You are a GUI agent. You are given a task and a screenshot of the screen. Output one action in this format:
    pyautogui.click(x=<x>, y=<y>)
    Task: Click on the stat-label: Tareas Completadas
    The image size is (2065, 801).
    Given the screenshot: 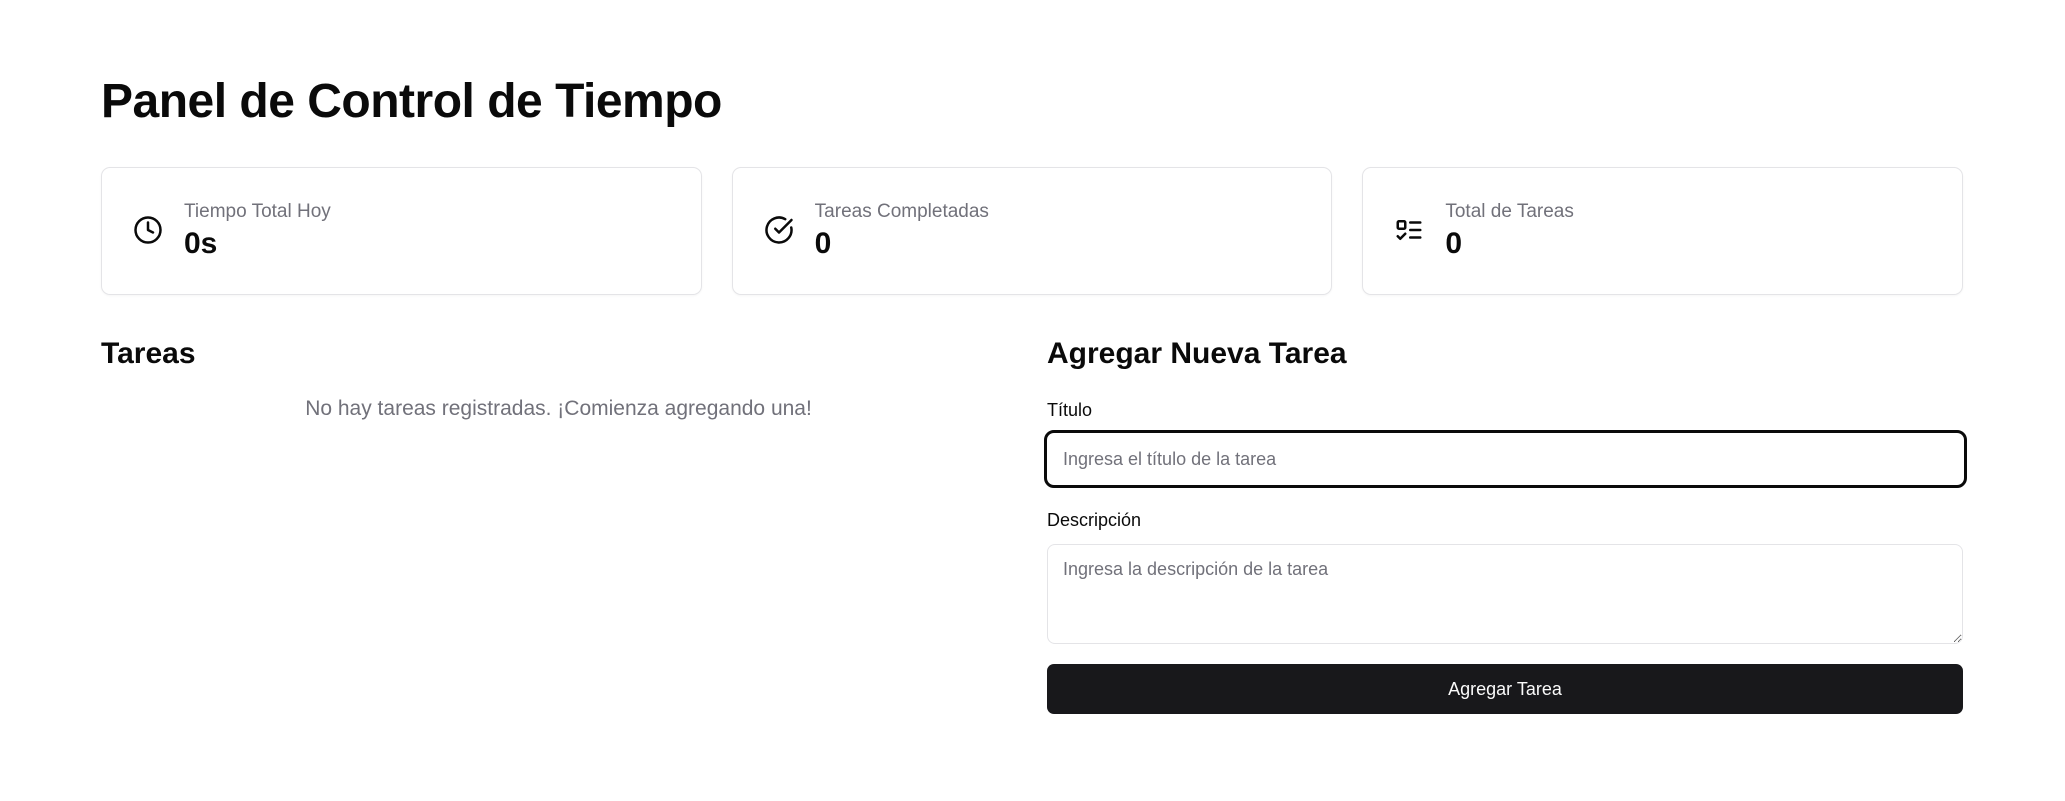 What is the action you would take?
    pyautogui.click(x=901, y=211)
    